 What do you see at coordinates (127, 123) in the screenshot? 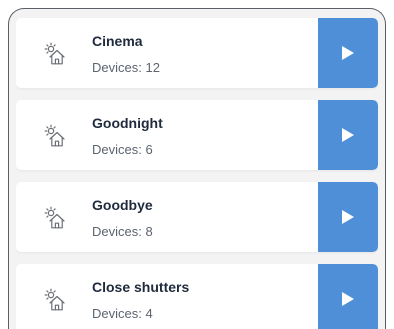
I see `scene-name: Goodnight` at bounding box center [127, 123].